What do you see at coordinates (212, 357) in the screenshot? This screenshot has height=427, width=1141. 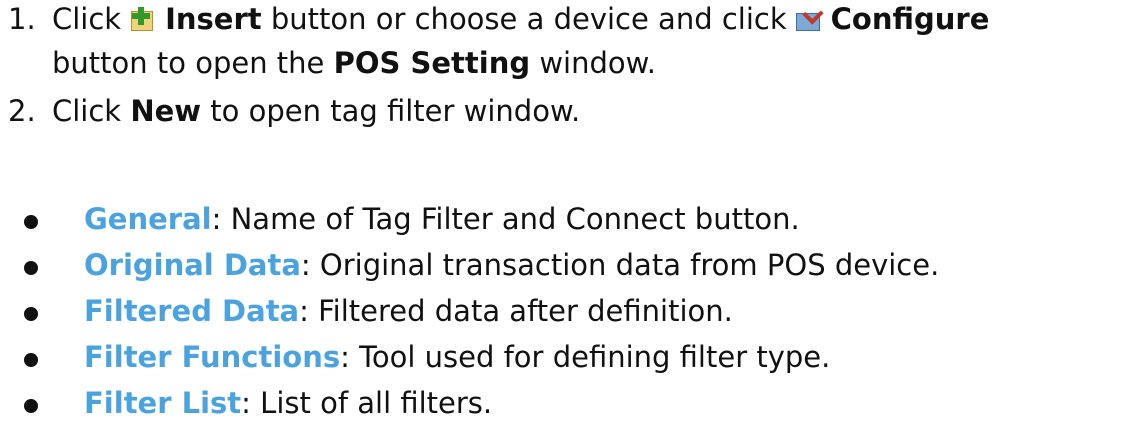 I see `bullet-term: Filter Functions` at bounding box center [212, 357].